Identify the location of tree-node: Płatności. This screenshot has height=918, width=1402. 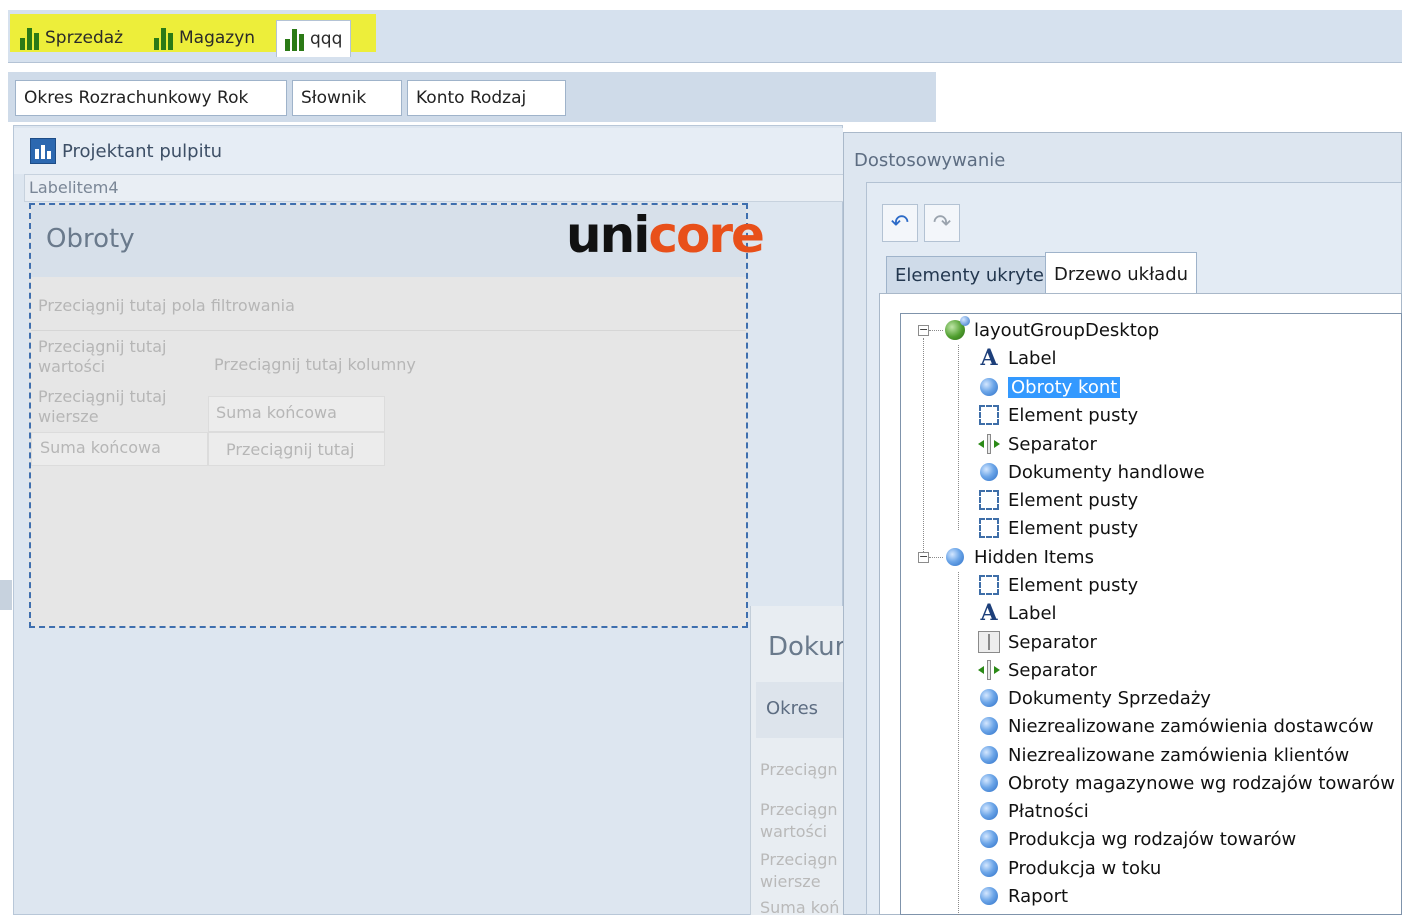
(1033, 811).